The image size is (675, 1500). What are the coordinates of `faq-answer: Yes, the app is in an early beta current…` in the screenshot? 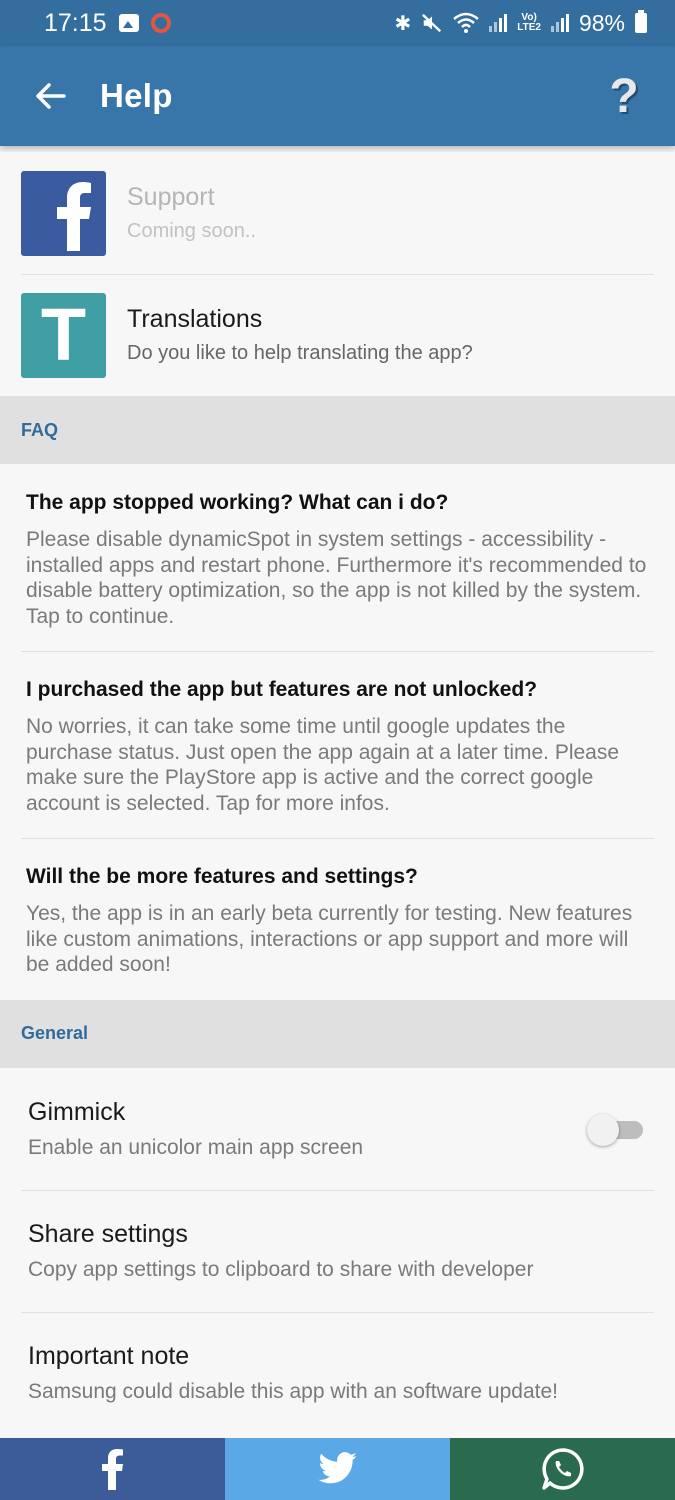 It's located at (329, 939).